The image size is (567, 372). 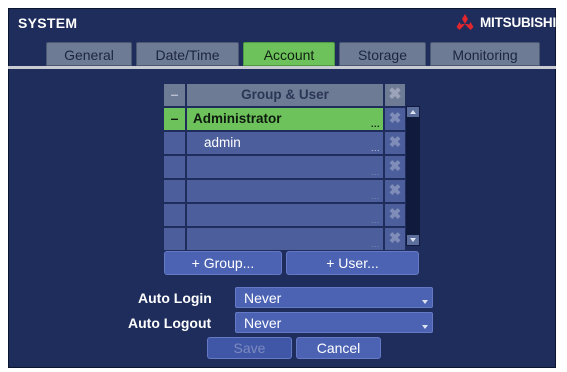 I want to click on brand-logo: MITSUBISHI, so click(x=505, y=22).